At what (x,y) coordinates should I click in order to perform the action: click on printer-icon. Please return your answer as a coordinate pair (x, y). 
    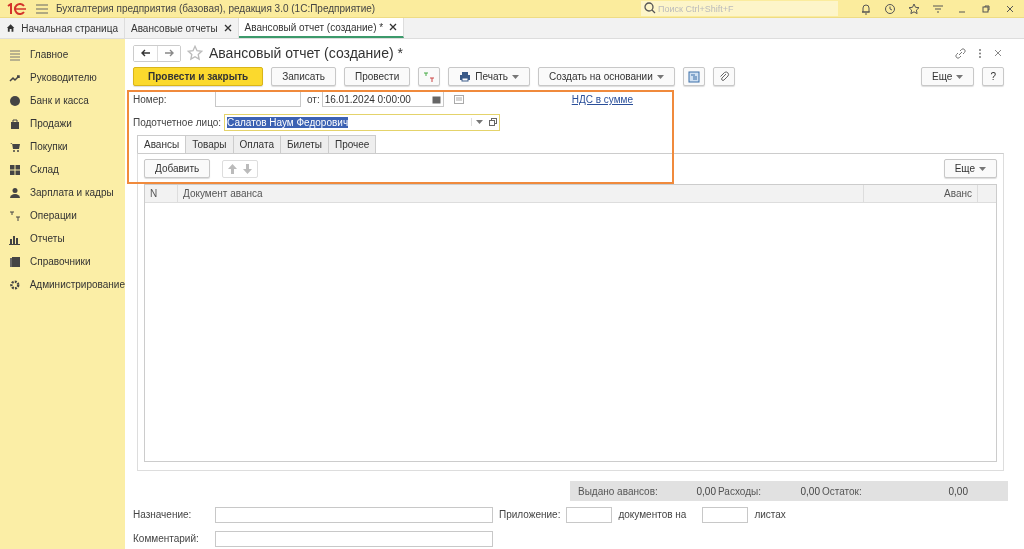
    Looking at the image, I should click on (465, 77).